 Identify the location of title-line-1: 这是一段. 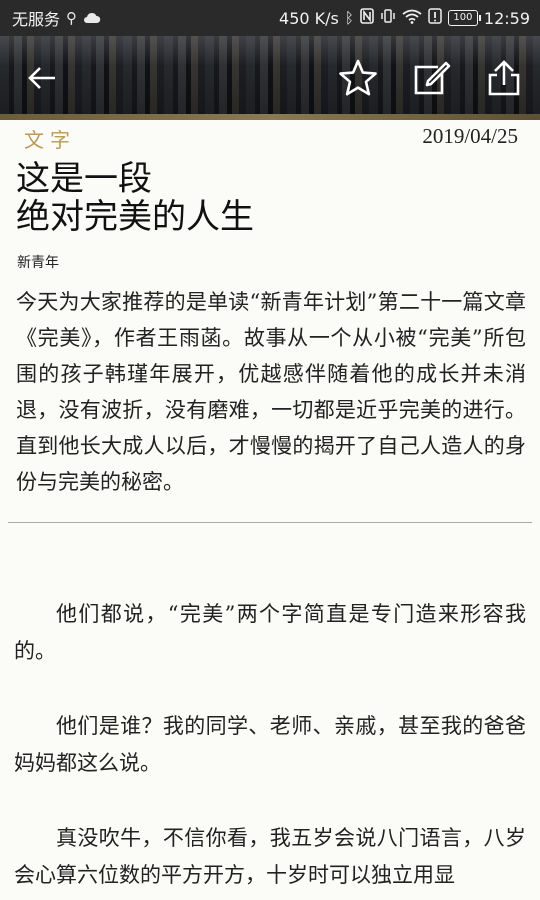
(84, 179).